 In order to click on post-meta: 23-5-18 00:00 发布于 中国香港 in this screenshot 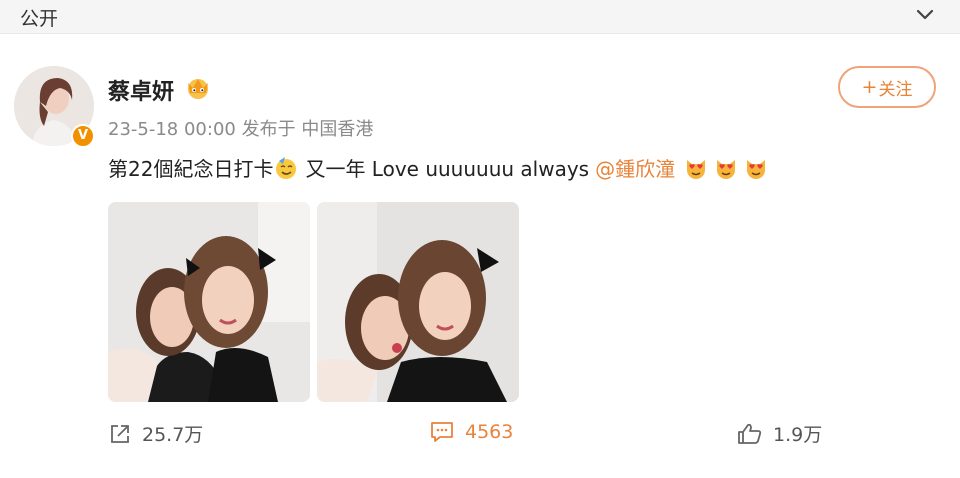, I will do `click(240, 128)`.